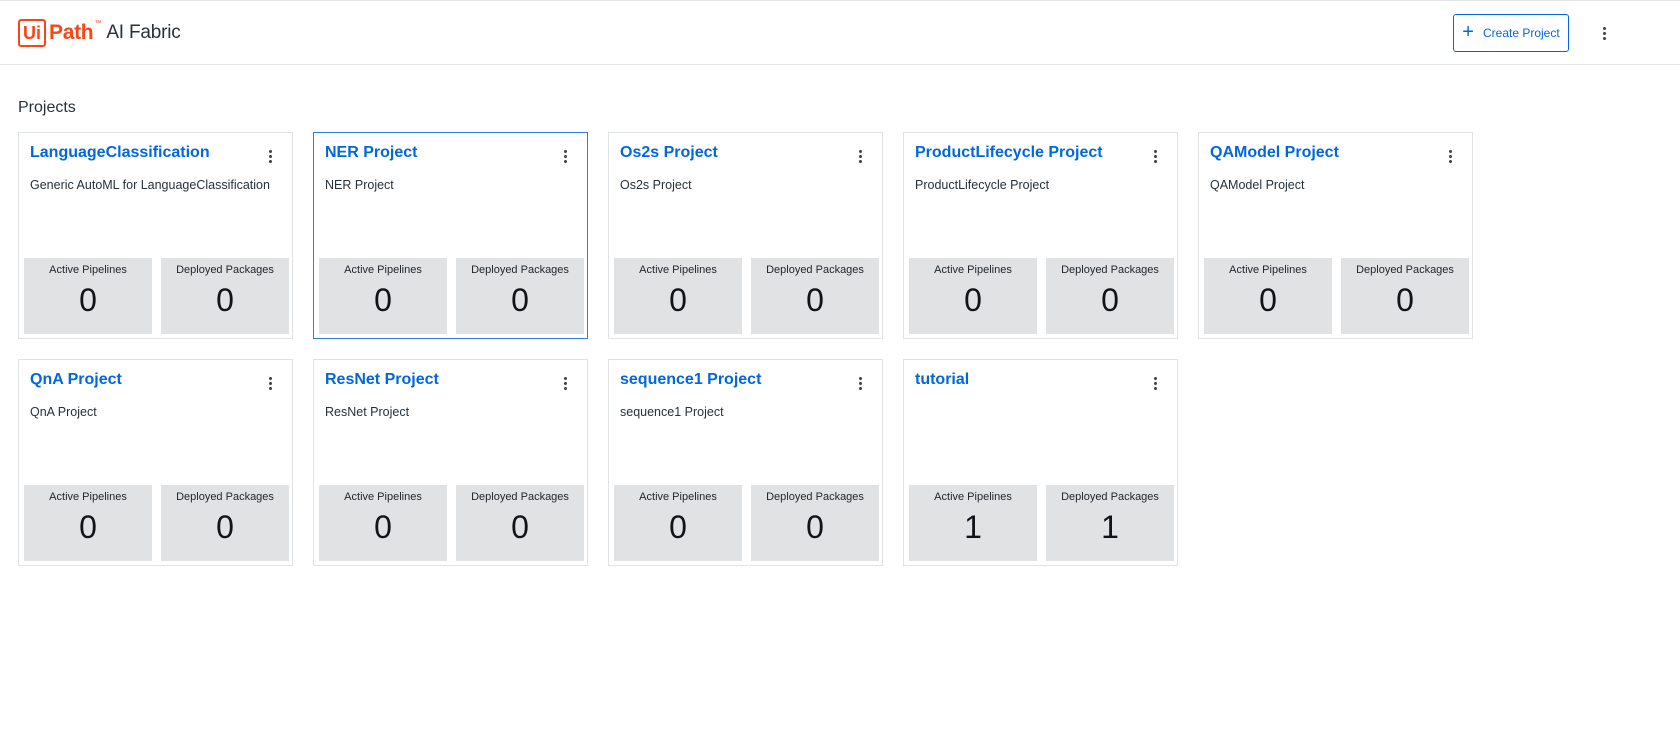 The width and height of the screenshot is (1680, 739). I want to click on active-pipelines-stat: Active Pipelines 1, so click(973, 523).